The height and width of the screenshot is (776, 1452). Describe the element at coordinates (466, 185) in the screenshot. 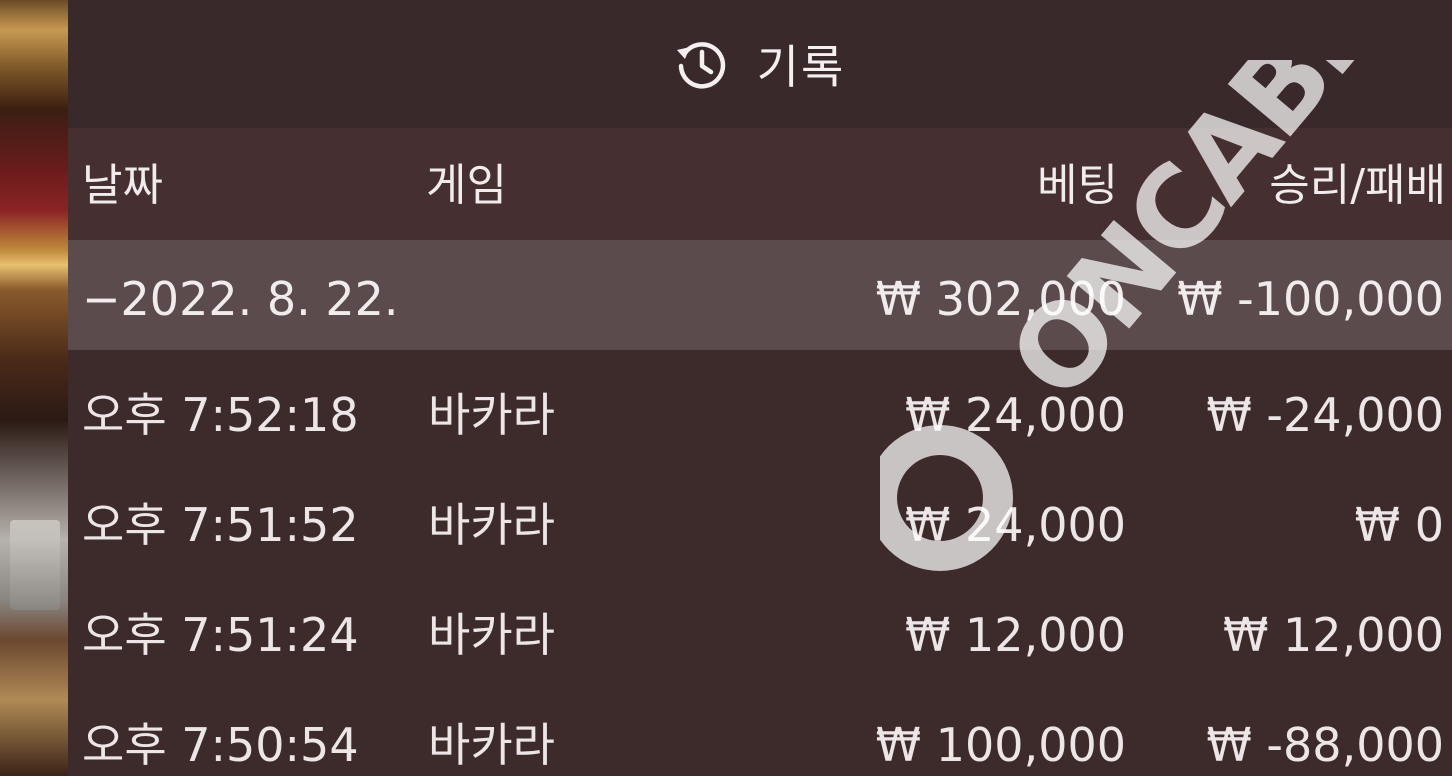

I see `column-header-game: 게임` at that location.